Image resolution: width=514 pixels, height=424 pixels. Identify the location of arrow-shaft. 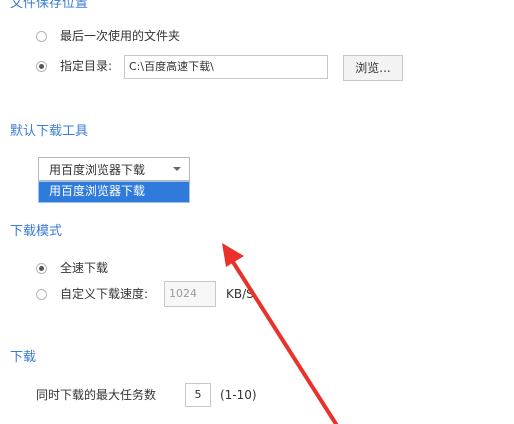
(284, 342).